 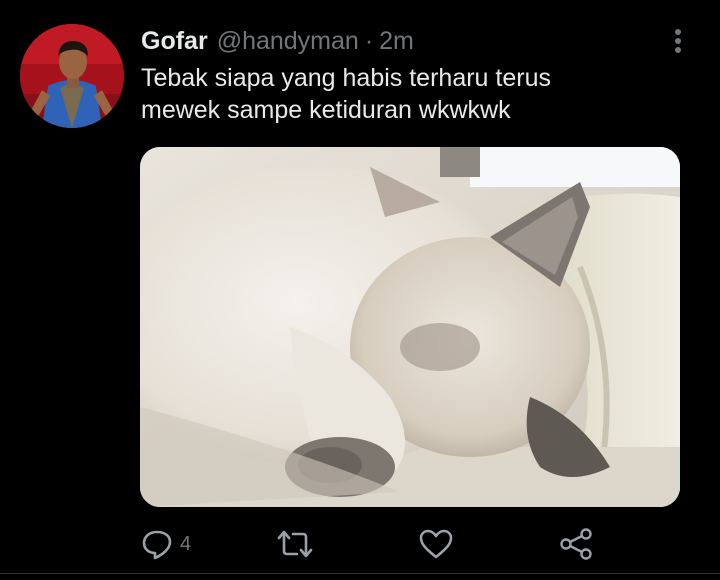 I want to click on retweet-icon, so click(x=295, y=544).